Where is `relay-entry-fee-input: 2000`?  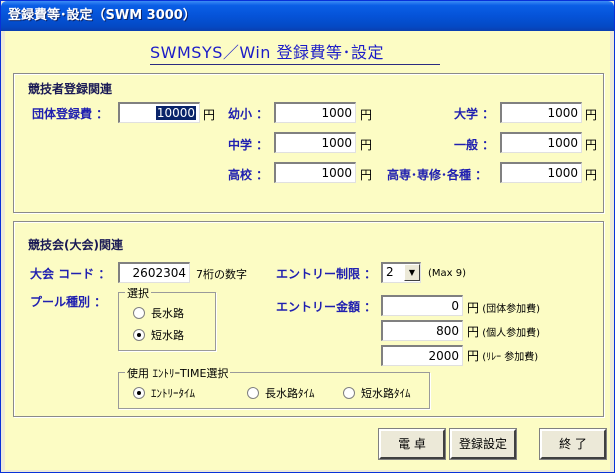 relay-entry-fee-input: 2000 is located at coordinates (422, 355).